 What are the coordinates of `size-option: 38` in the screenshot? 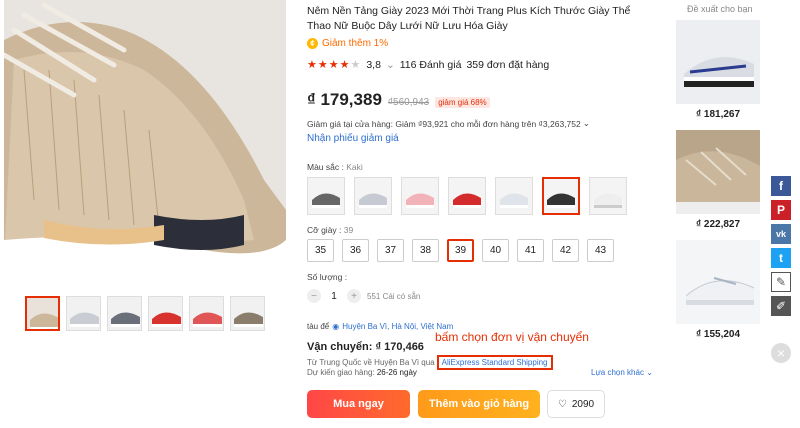 It's located at (425, 250).